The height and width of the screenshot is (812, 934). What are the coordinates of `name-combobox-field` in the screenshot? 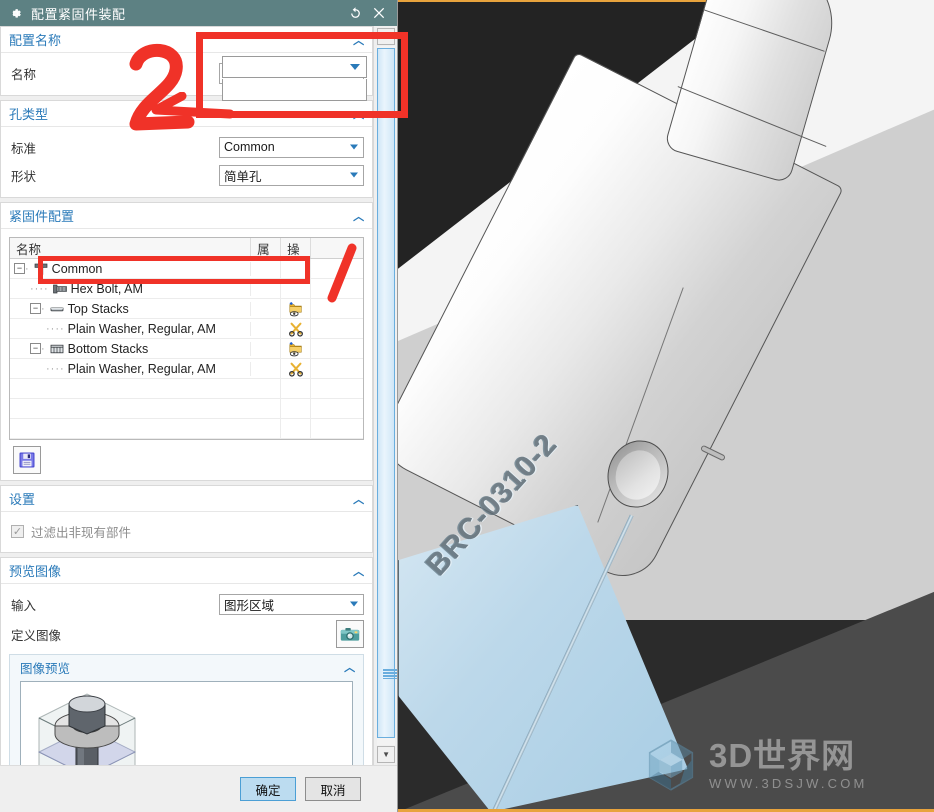 It's located at (294, 67).